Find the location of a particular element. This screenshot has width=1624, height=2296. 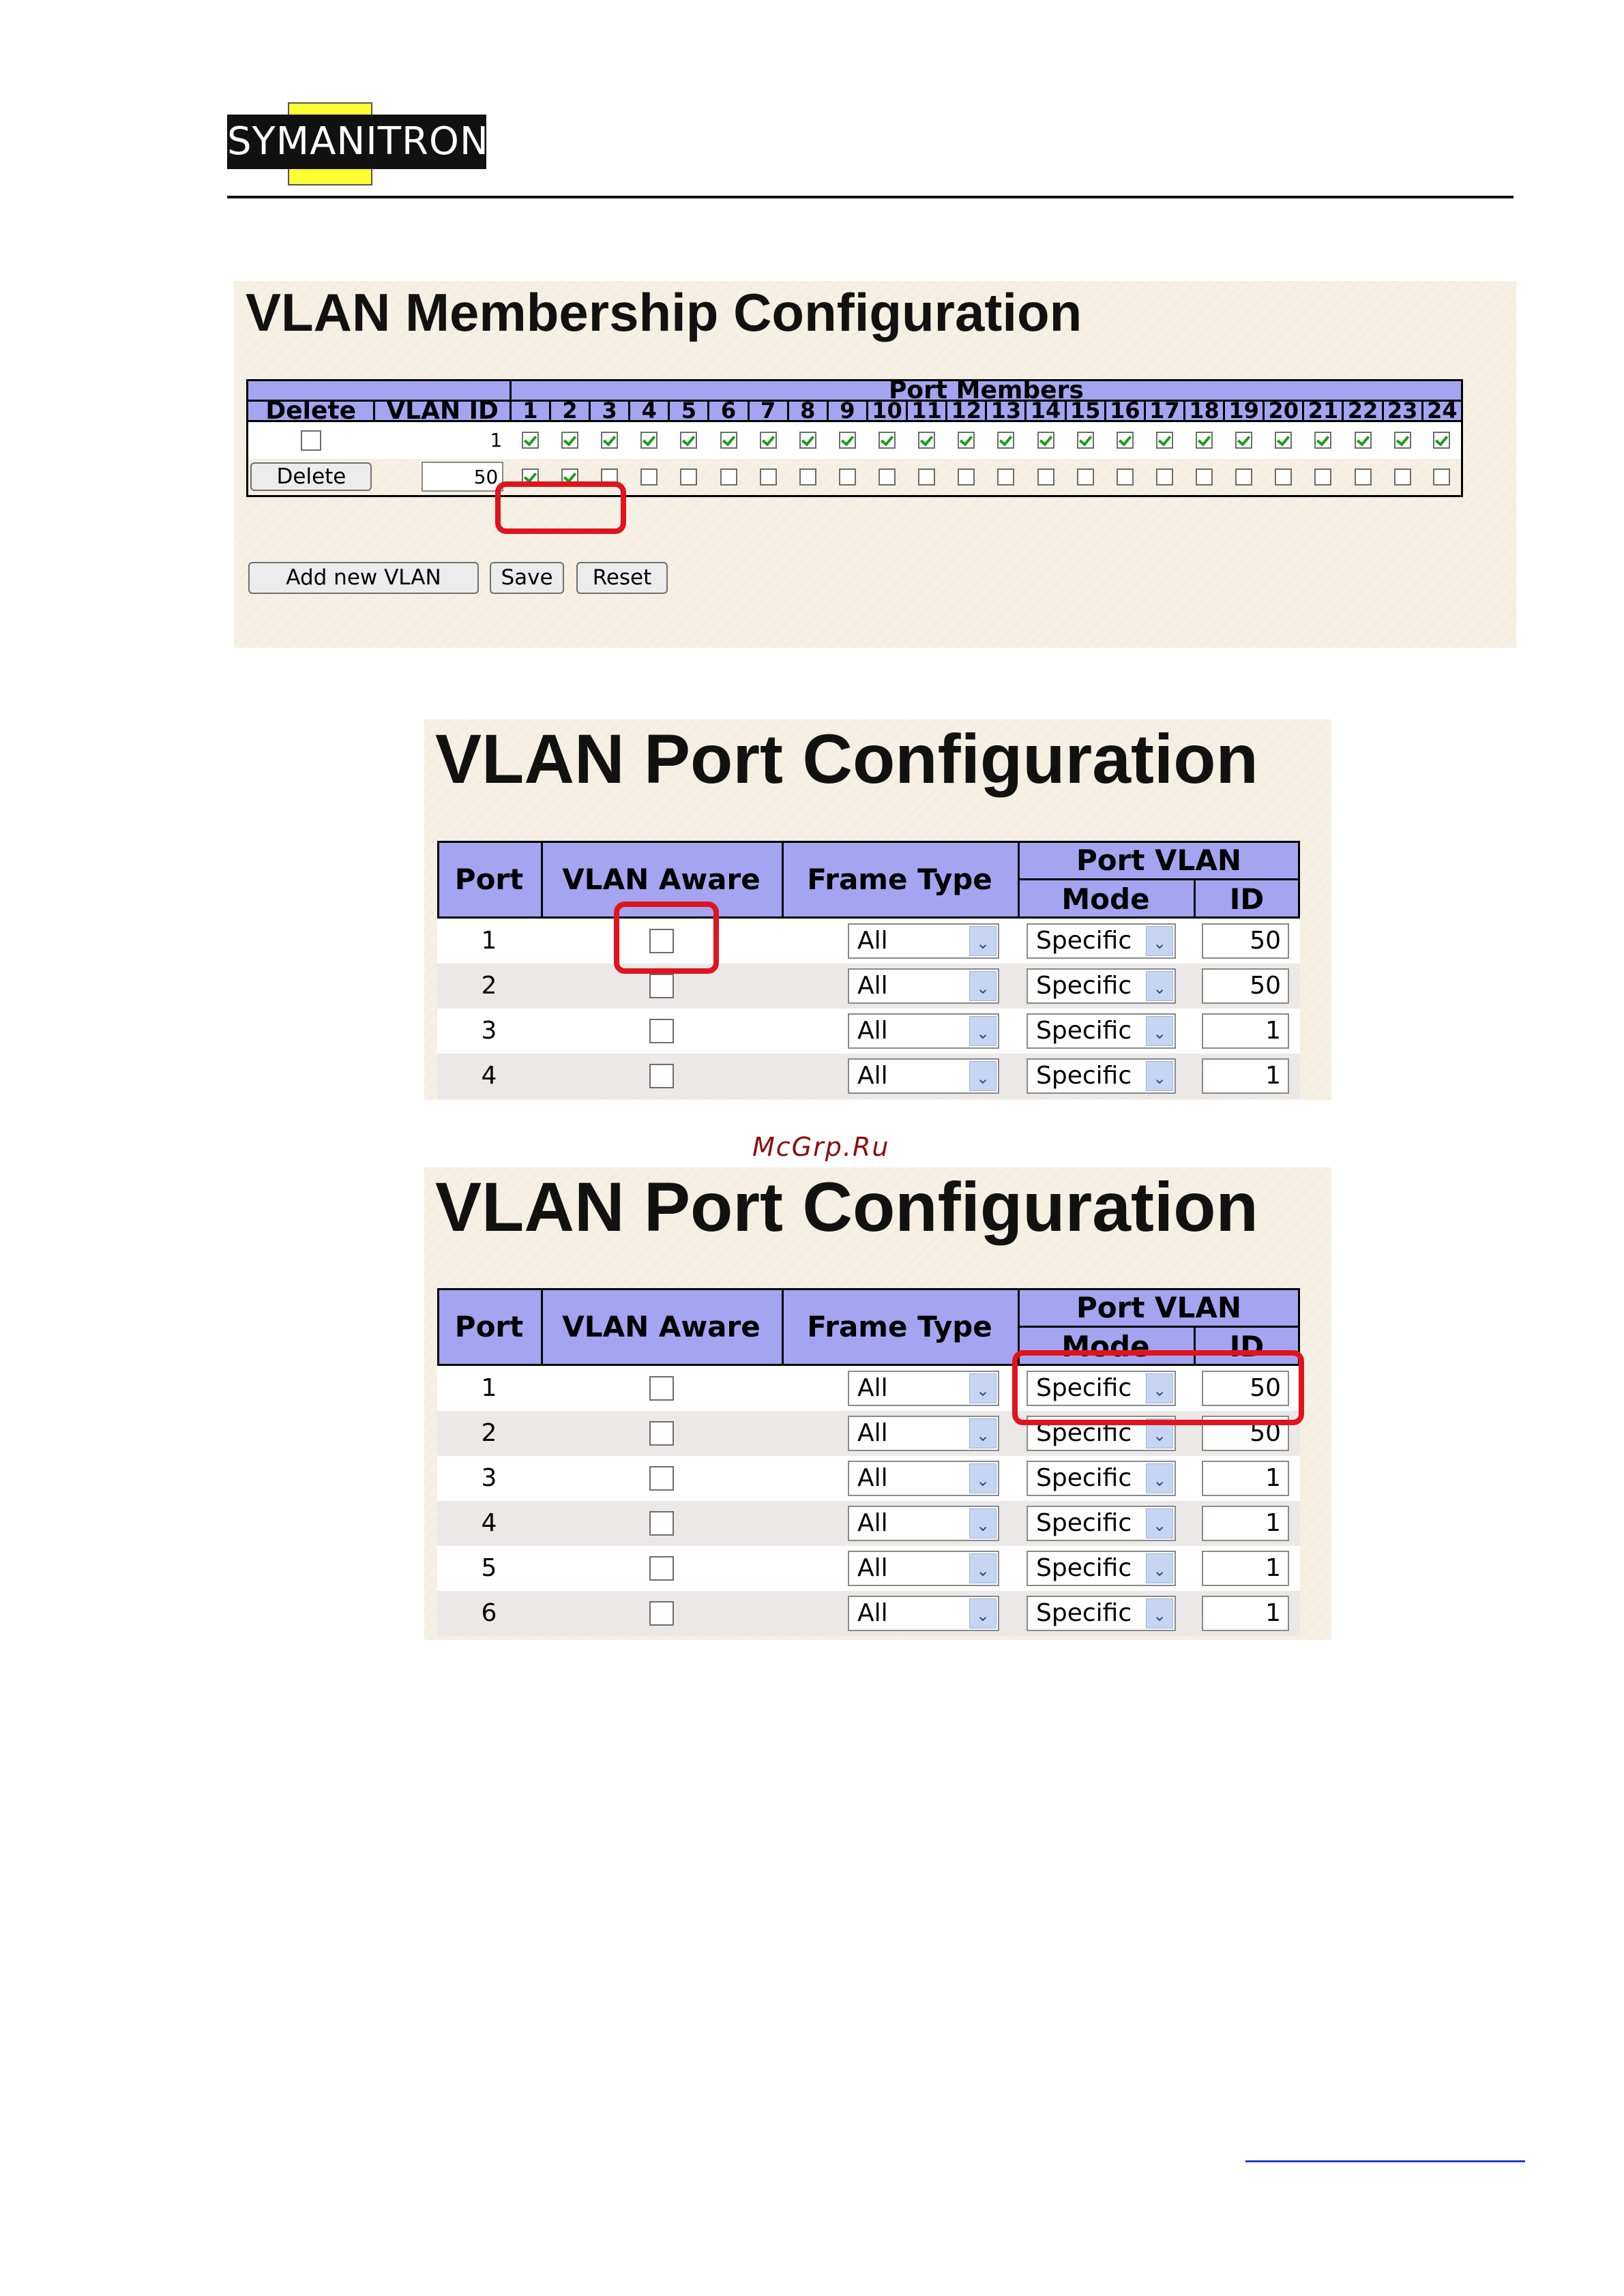

footer-link-line is located at coordinates (1385, 2161).